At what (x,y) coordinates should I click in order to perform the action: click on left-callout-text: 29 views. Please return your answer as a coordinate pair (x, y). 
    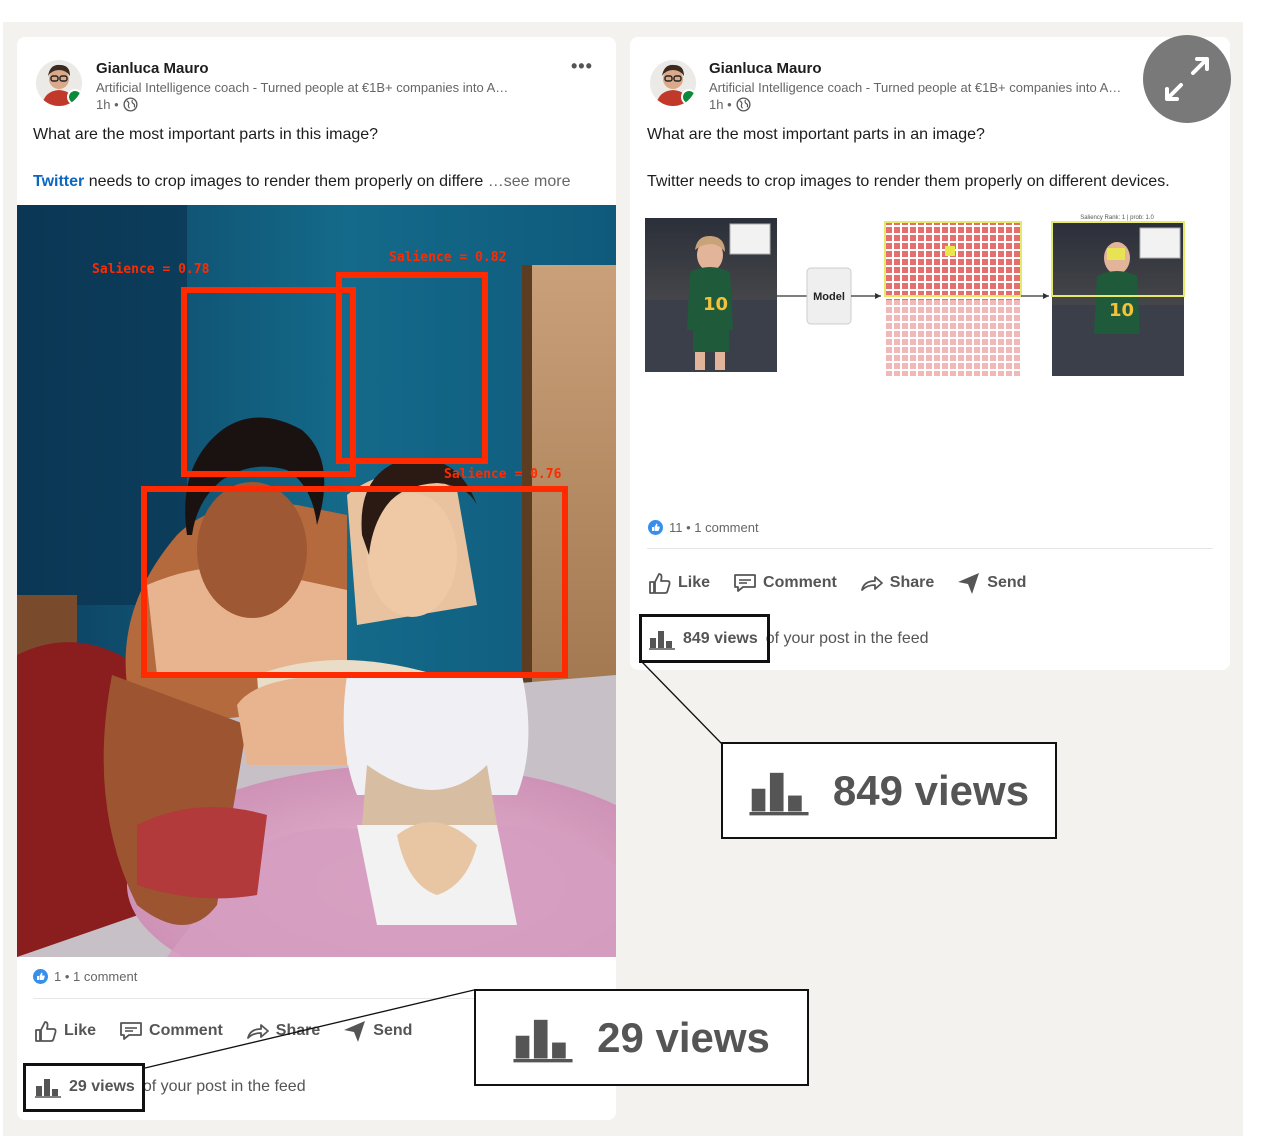
    Looking at the image, I should click on (683, 1037).